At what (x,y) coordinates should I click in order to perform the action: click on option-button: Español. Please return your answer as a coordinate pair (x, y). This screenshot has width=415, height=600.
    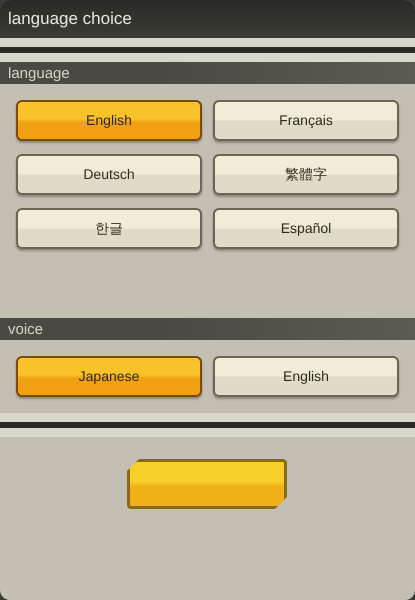
    Looking at the image, I should click on (306, 228).